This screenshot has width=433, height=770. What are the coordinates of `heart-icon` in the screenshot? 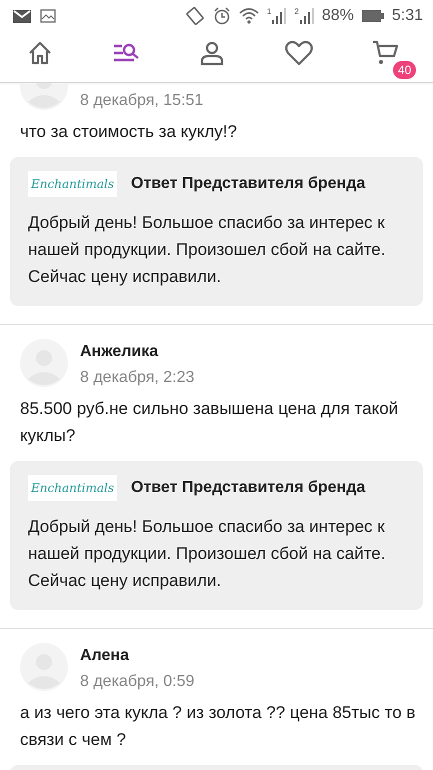 It's located at (298, 53).